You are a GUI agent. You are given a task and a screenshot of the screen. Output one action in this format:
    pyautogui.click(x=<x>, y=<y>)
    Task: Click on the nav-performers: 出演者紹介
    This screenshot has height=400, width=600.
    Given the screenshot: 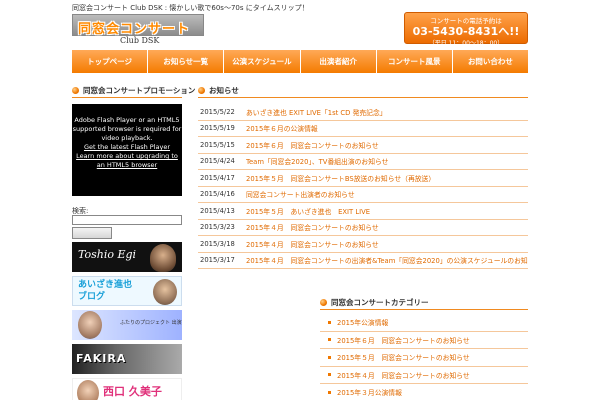 What is the action you would take?
    pyautogui.click(x=338, y=61)
    